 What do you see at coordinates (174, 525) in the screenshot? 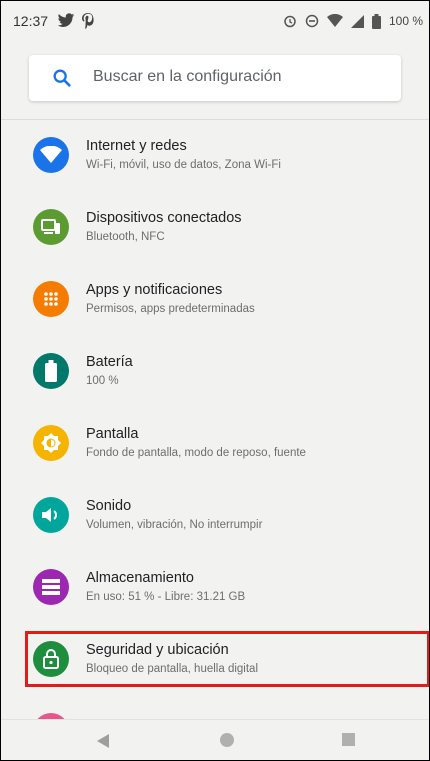
I see `settings-item-subtitle: Volumen, vibración, No interrumpir` at bounding box center [174, 525].